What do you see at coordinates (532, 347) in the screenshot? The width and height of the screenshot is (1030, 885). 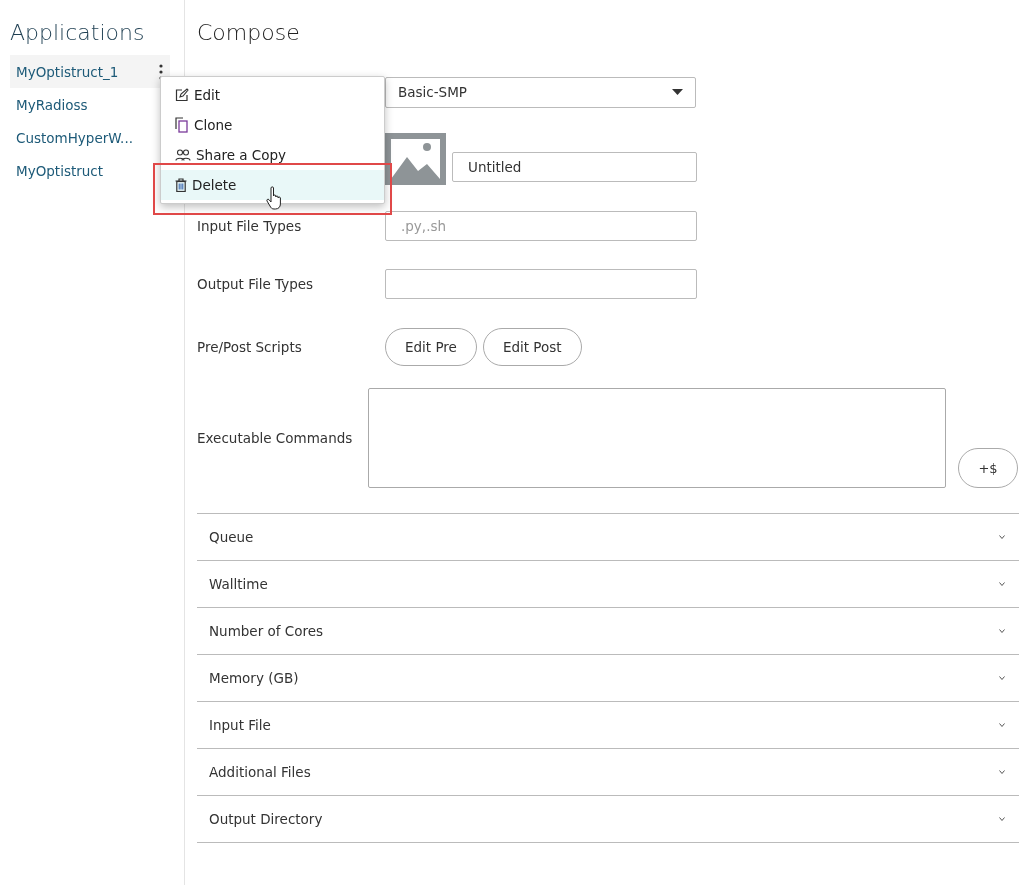 I see `script-button: Edit Post` at bounding box center [532, 347].